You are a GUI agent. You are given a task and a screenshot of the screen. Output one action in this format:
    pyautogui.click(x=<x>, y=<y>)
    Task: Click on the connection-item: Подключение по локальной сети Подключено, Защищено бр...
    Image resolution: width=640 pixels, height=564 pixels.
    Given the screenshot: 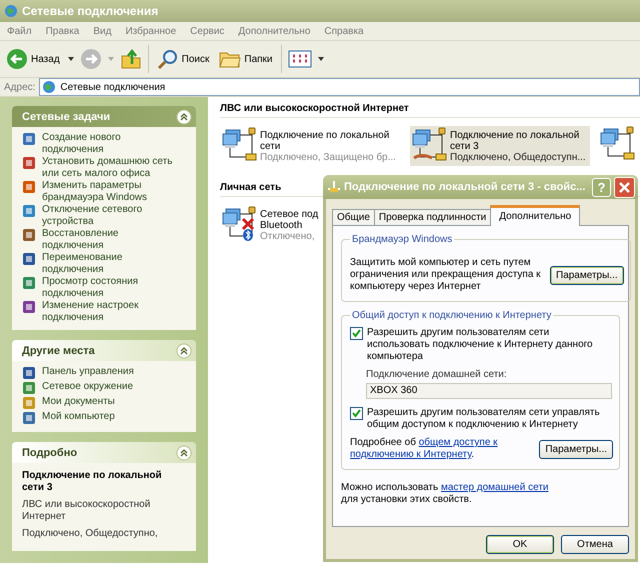 What is the action you would take?
    pyautogui.click(x=310, y=146)
    